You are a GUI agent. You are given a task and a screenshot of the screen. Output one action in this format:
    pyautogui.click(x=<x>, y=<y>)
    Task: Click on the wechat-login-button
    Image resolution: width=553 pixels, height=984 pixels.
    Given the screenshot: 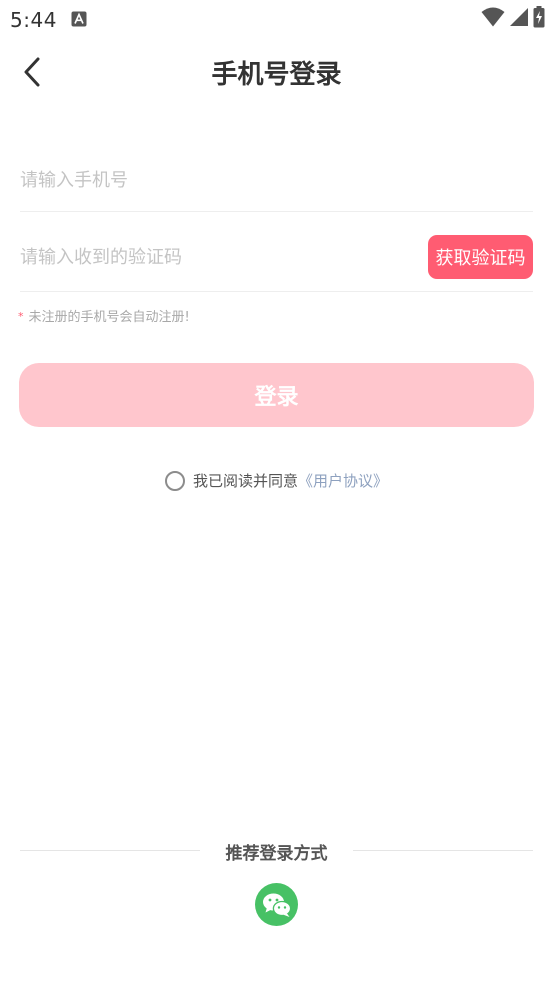 What is the action you would take?
    pyautogui.click(x=276, y=904)
    